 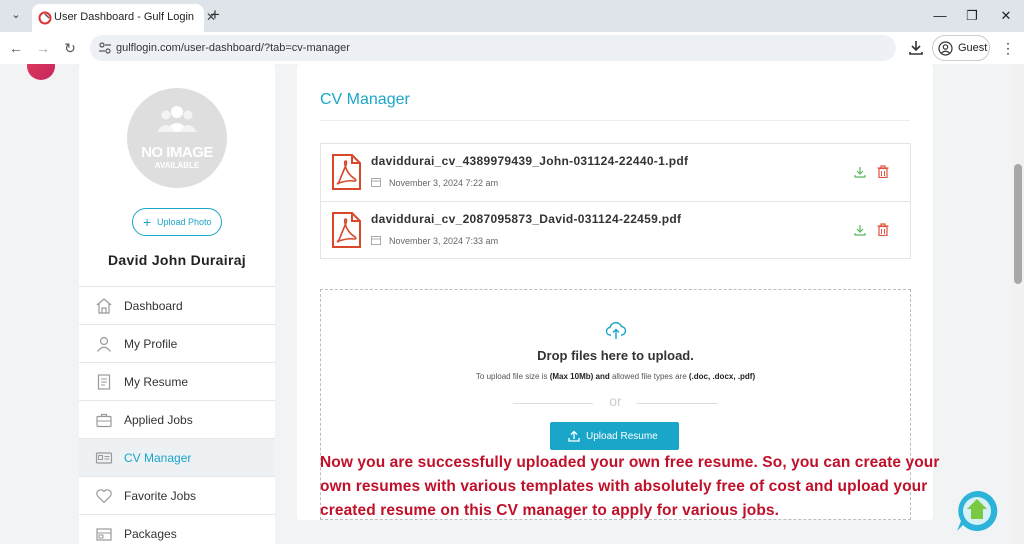 I want to click on tab-title: User Dashboard - Gulf Login, so click(x=124, y=17).